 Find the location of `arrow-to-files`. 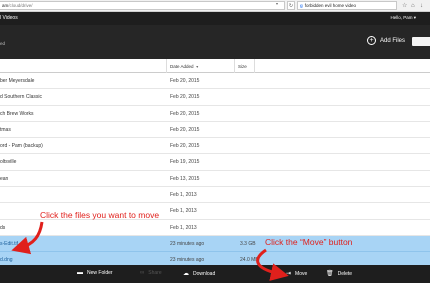

arrow-to-files is located at coordinates (27, 238).